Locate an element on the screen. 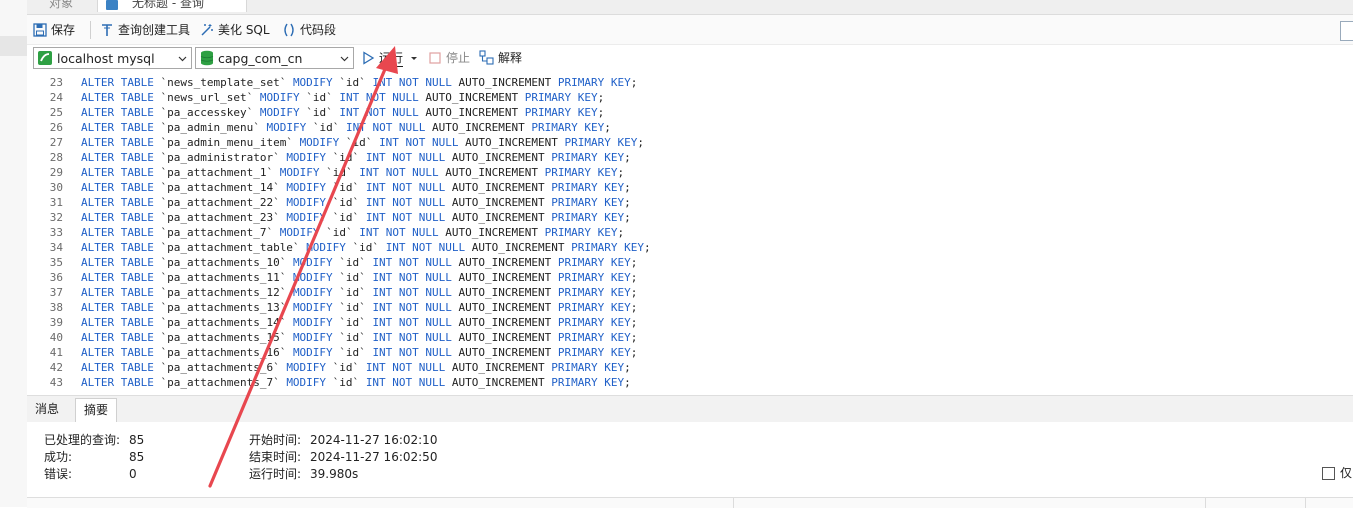  database-select: capg_com_cn is located at coordinates (274, 58).